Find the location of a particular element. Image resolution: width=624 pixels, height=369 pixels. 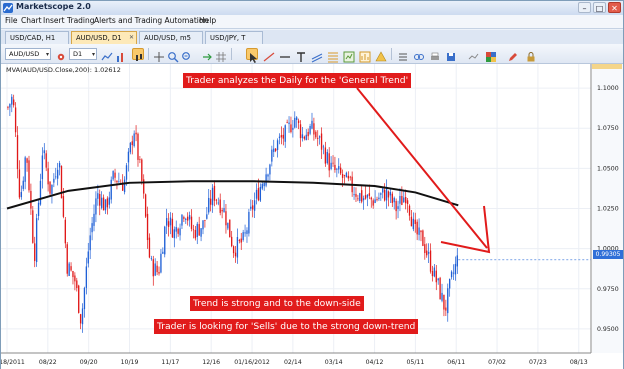

close-button: ✕ is located at coordinates (614, 7).